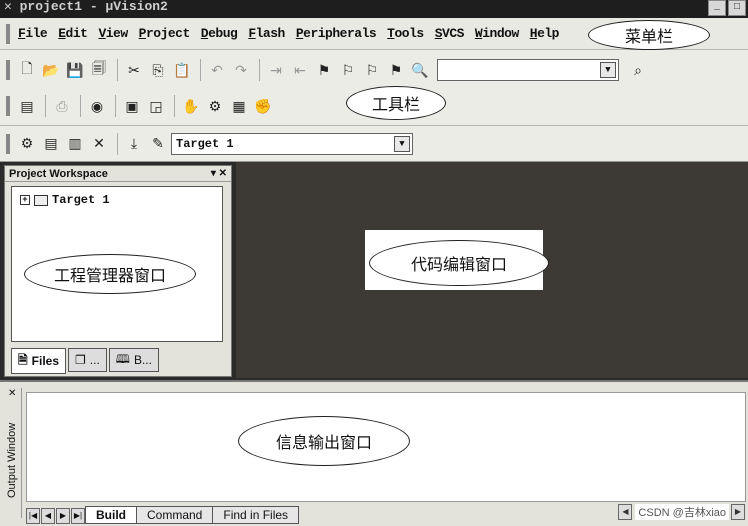 The image size is (748, 526). I want to click on rebuild-icon: ▥, so click(75, 144).